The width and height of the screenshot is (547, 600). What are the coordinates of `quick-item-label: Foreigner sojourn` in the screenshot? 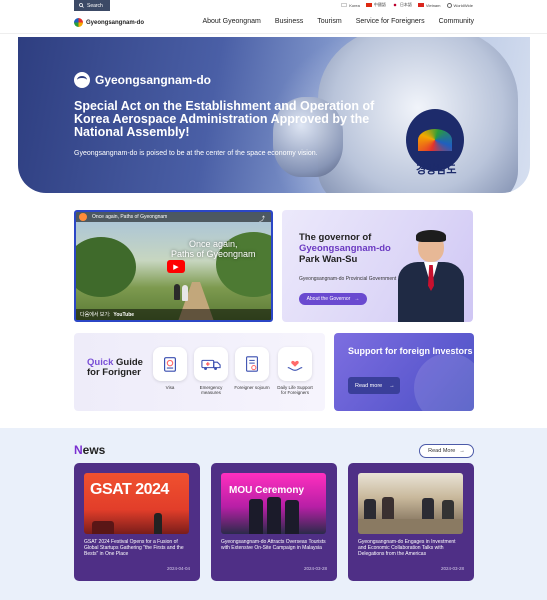 It's located at (252, 387).